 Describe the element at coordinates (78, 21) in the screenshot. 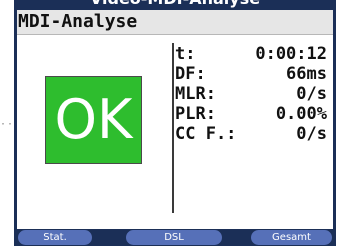

I see `screen-title: MDI-Analyse` at that location.